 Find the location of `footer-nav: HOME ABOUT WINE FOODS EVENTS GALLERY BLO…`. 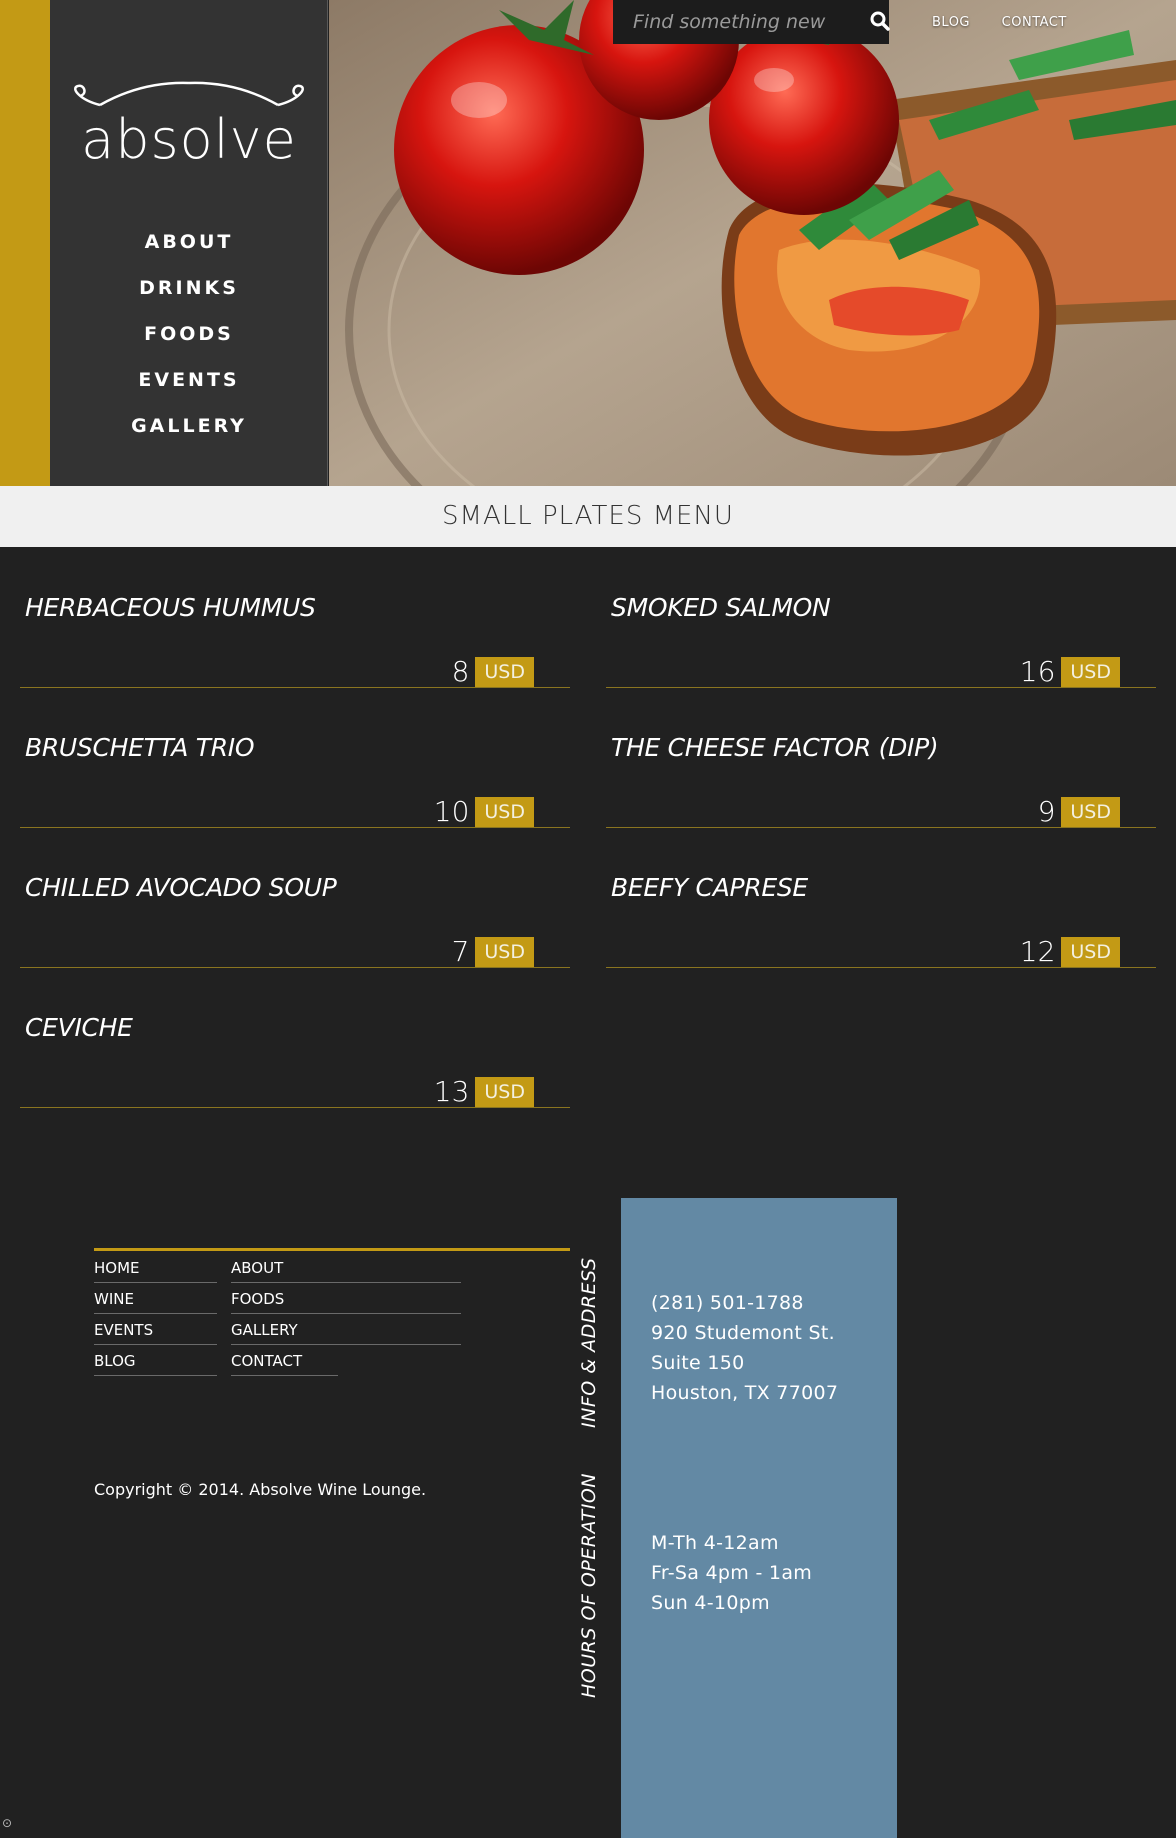

footer-nav: HOME ABOUT WINE FOODS EVENTS GALLERY BLO… is located at coordinates (332, 1315).